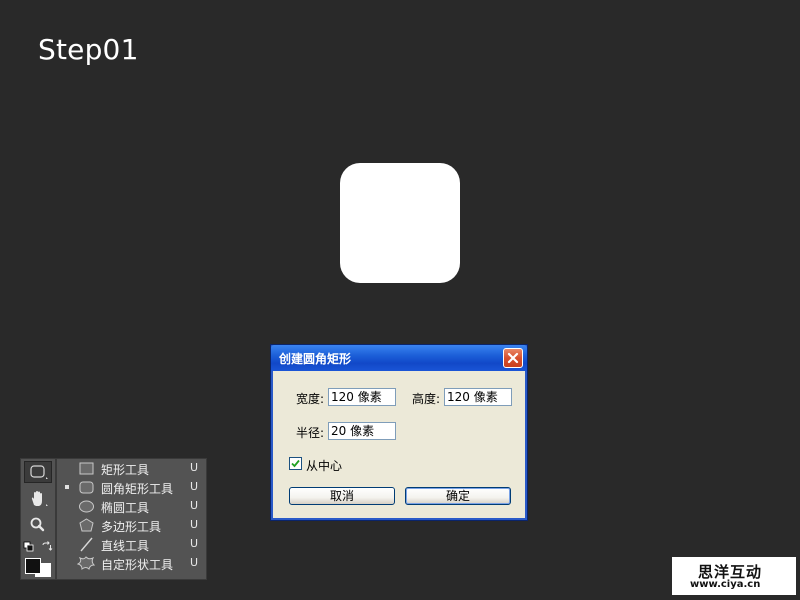 Image resolution: width=800 pixels, height=600 pixels. What do you see at coordinates (86, 525) in the screenshot?
I see `polygon-icon` at bounding box center [86, 525].